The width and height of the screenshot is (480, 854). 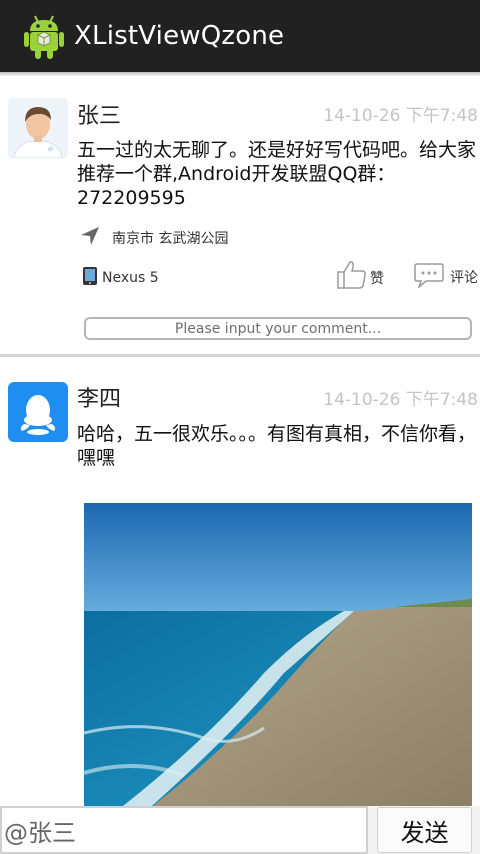 I want to click on comment-bubble-icon, so click(x=429, y=277).